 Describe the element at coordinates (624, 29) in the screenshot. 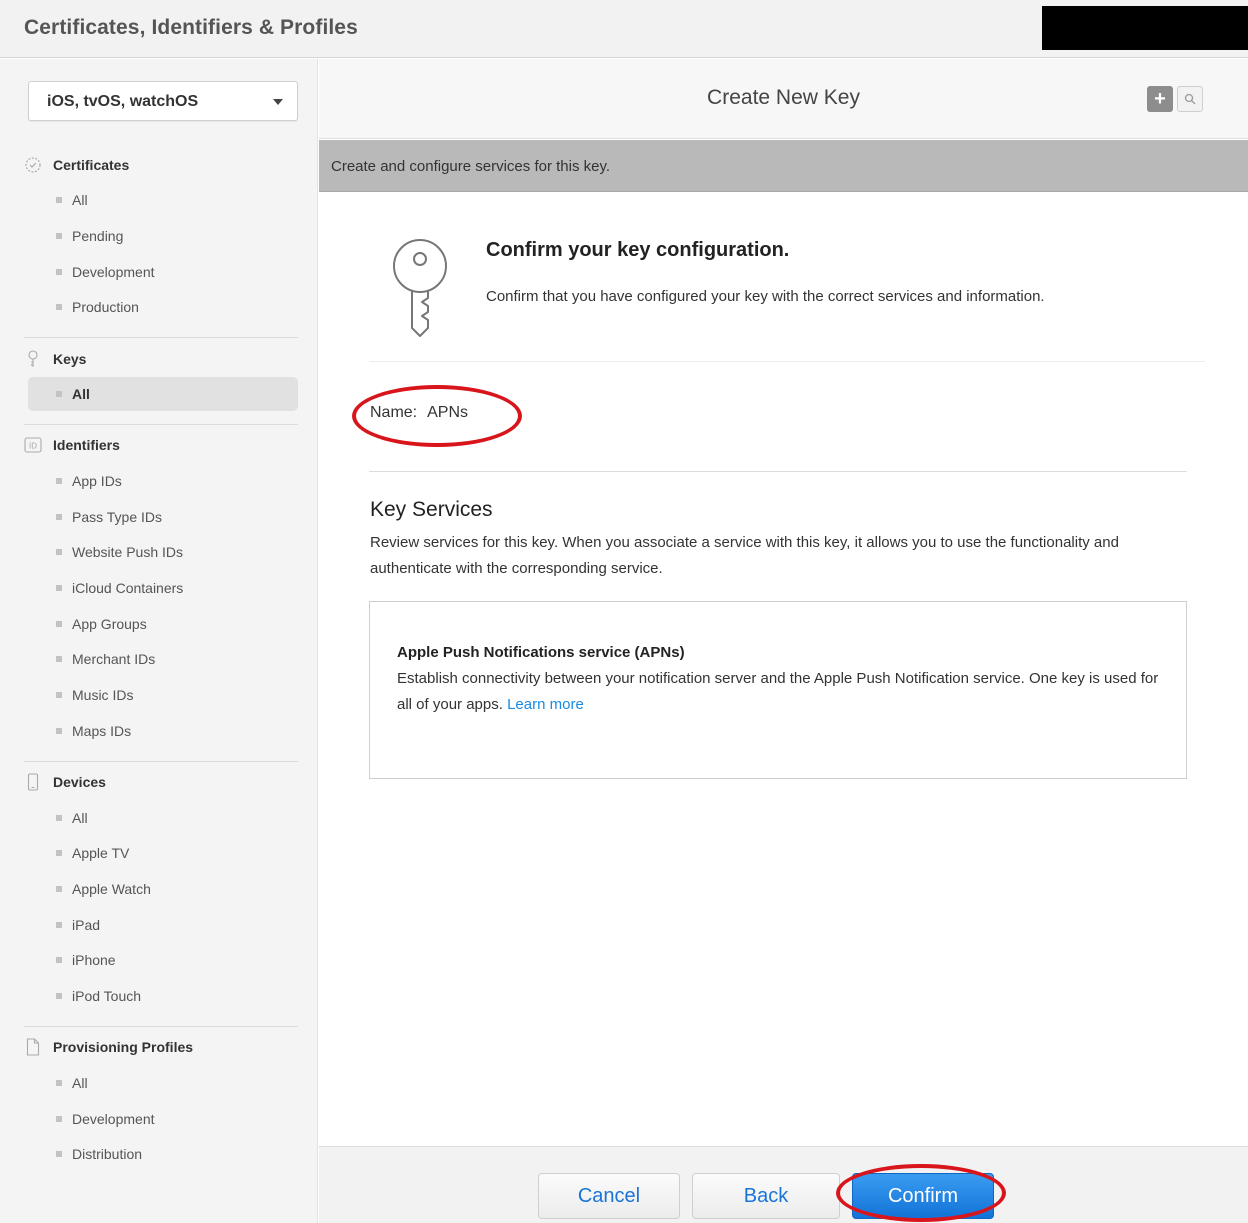

I see `top-title-bar: Certificates, Identifiers & Profiles` at that location.